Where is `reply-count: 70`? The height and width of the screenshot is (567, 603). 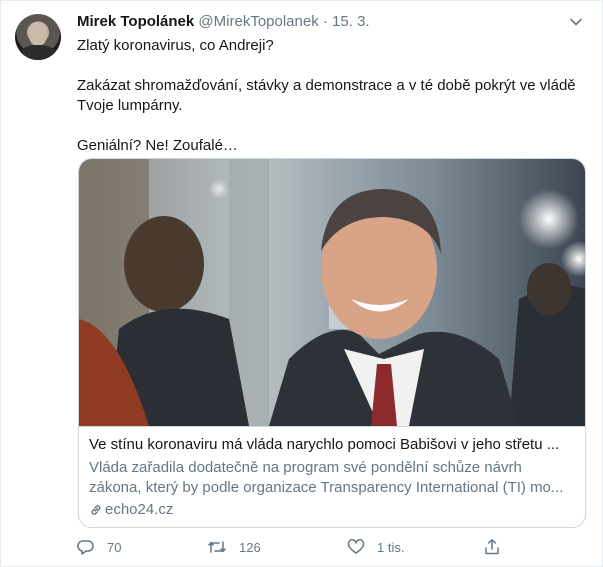
reply-count: 70 is located at coordinates (114, 547).